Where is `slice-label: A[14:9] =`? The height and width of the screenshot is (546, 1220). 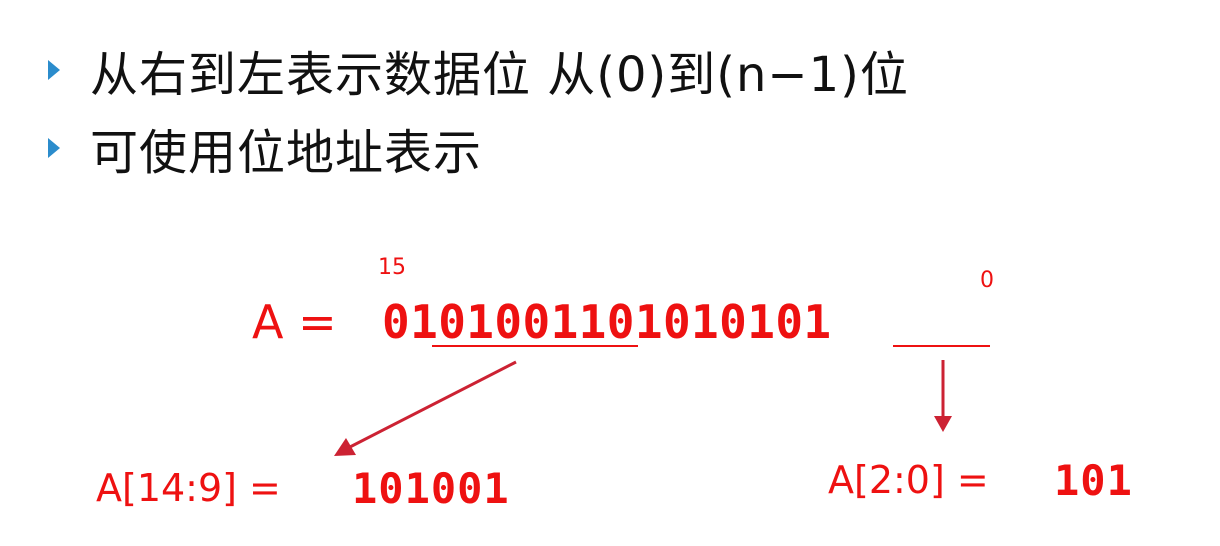 slice-label: A[14:9] = is located at coordinates (188, 488).